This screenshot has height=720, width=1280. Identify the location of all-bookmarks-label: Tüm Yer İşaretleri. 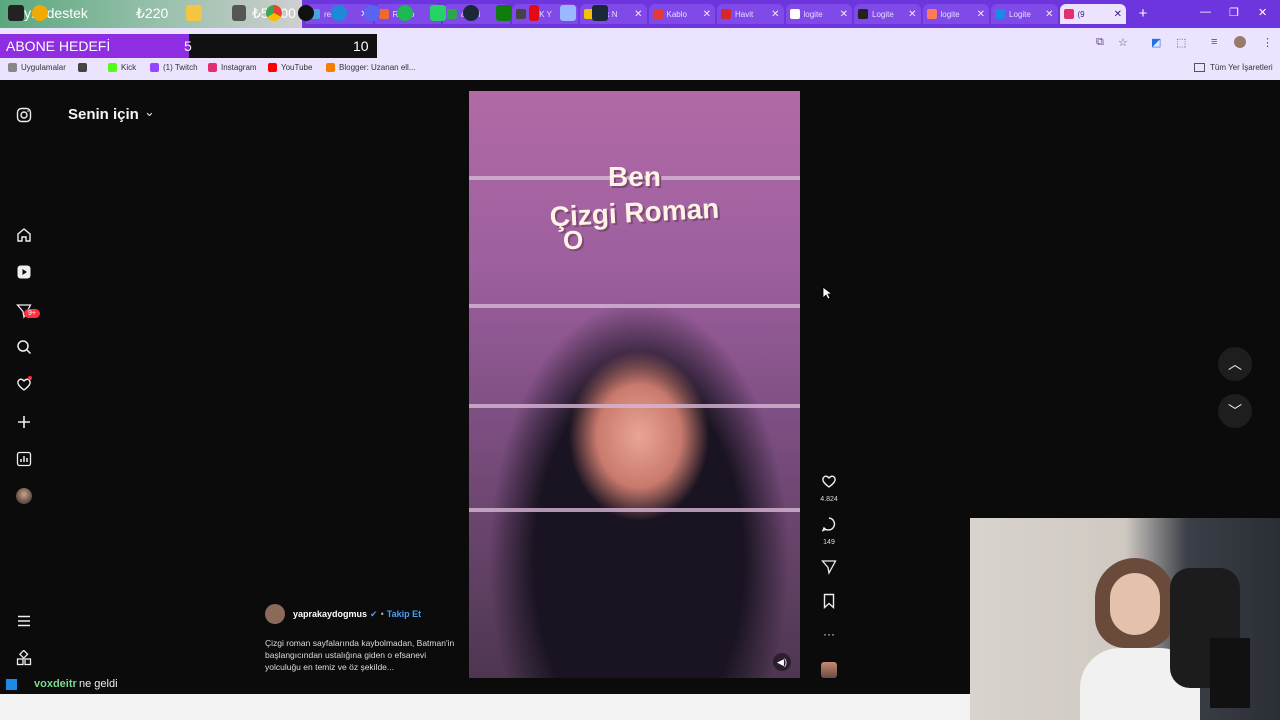
(1241, 67).